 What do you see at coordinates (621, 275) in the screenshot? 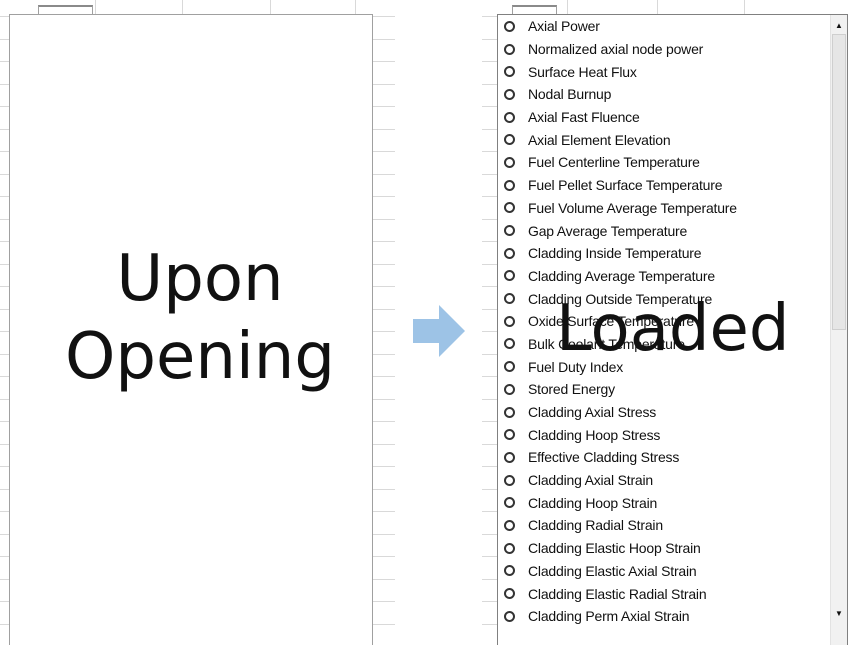
I see `list-item-label: Cladding Average Temperature` at bounding box center [621, 275].